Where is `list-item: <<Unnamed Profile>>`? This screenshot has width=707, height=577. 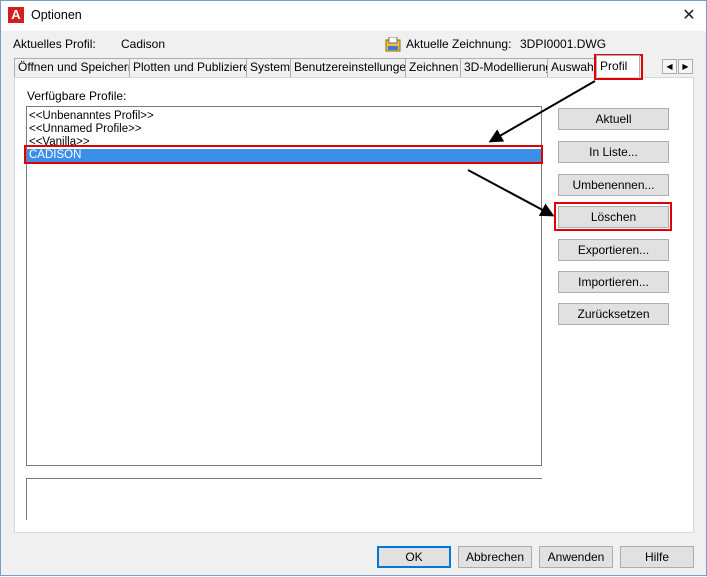 list-item: <<Unnamed Profile>> is located at coordinates (85, 129).